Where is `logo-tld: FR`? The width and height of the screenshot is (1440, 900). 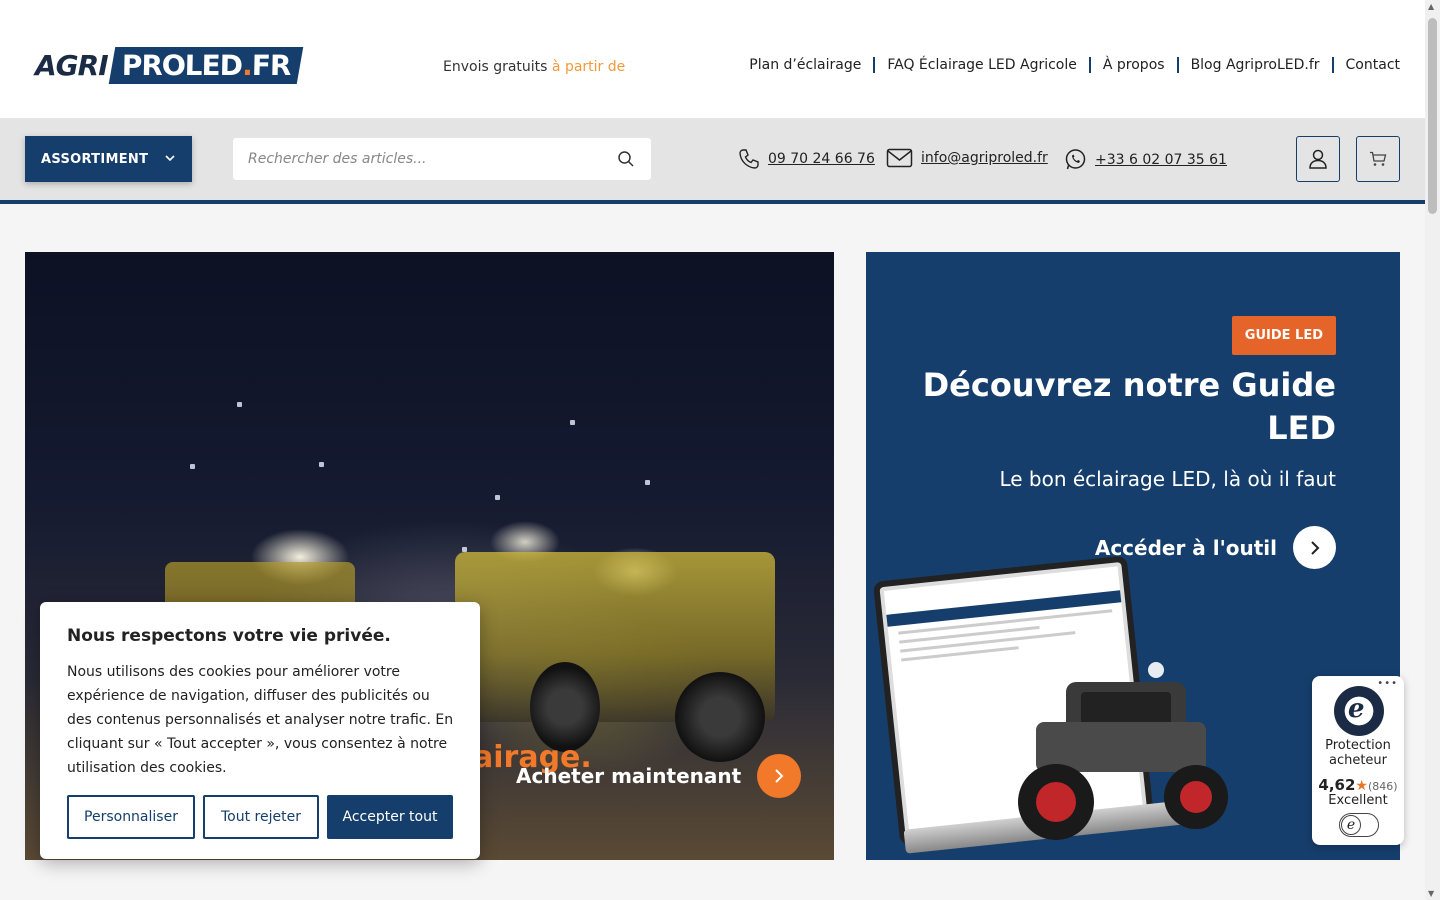 logo-tld: FR is located at coordinates (270, 65).